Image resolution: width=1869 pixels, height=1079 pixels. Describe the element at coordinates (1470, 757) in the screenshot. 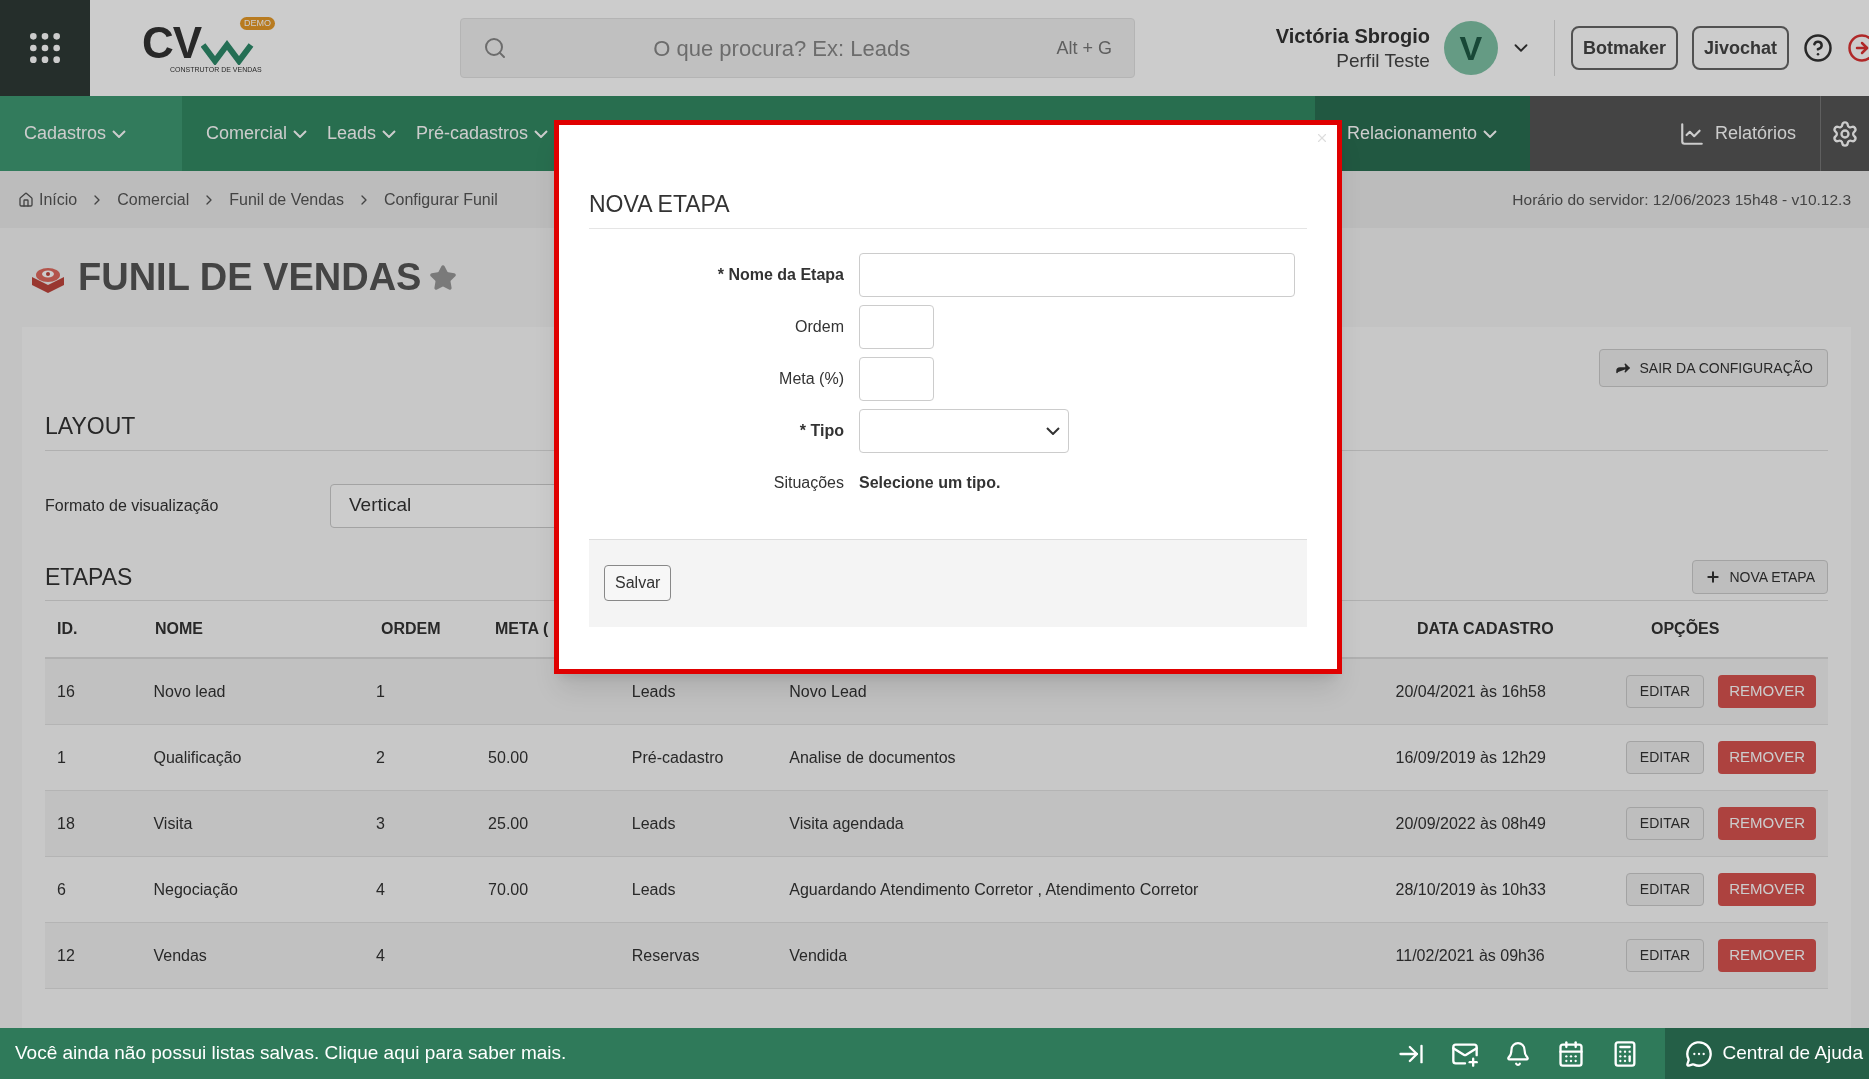

I see `table-cell: 16/09/2019 às 12h29` at that location.